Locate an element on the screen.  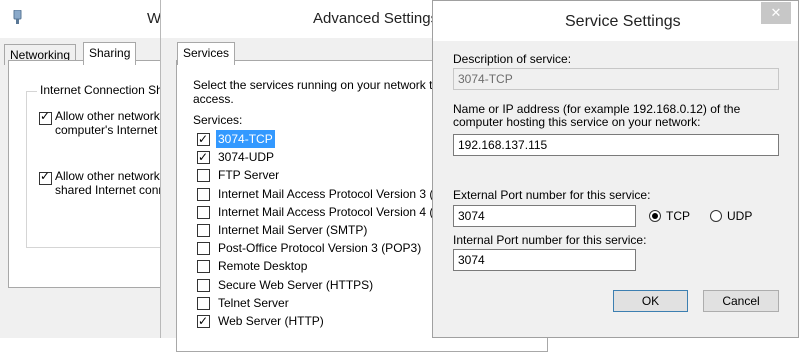
tab-sharing: Sharing is located at coordinates (110, 53).